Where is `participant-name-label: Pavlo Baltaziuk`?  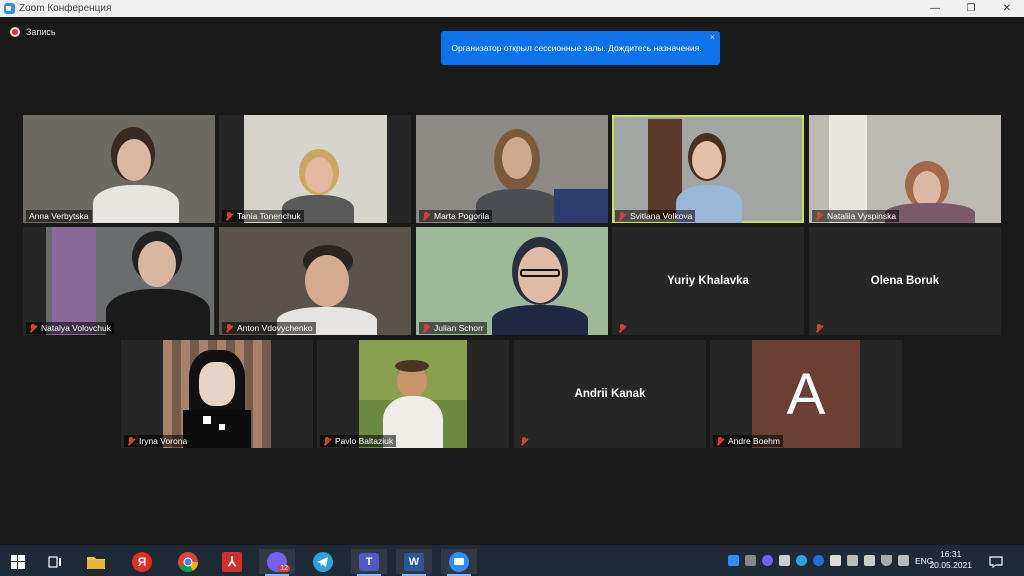
participant-name-label: Pavlo Baltaziuk is located at coordinates (358, 441).